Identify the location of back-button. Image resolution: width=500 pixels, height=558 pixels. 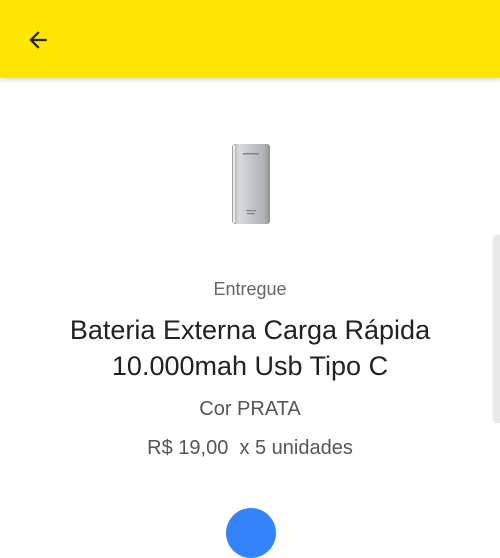
(38, 40).